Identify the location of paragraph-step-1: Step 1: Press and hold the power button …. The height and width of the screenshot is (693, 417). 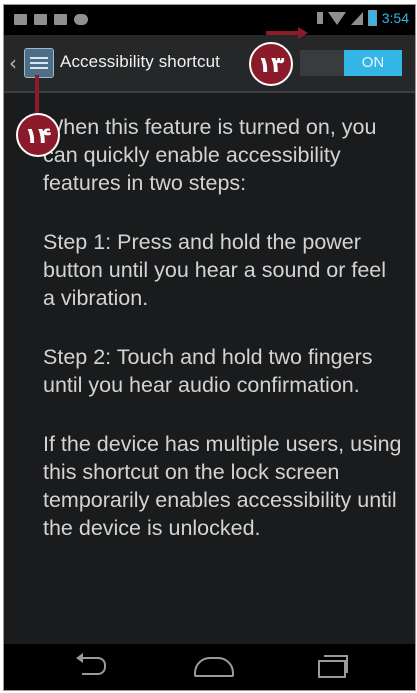
(215, 270).